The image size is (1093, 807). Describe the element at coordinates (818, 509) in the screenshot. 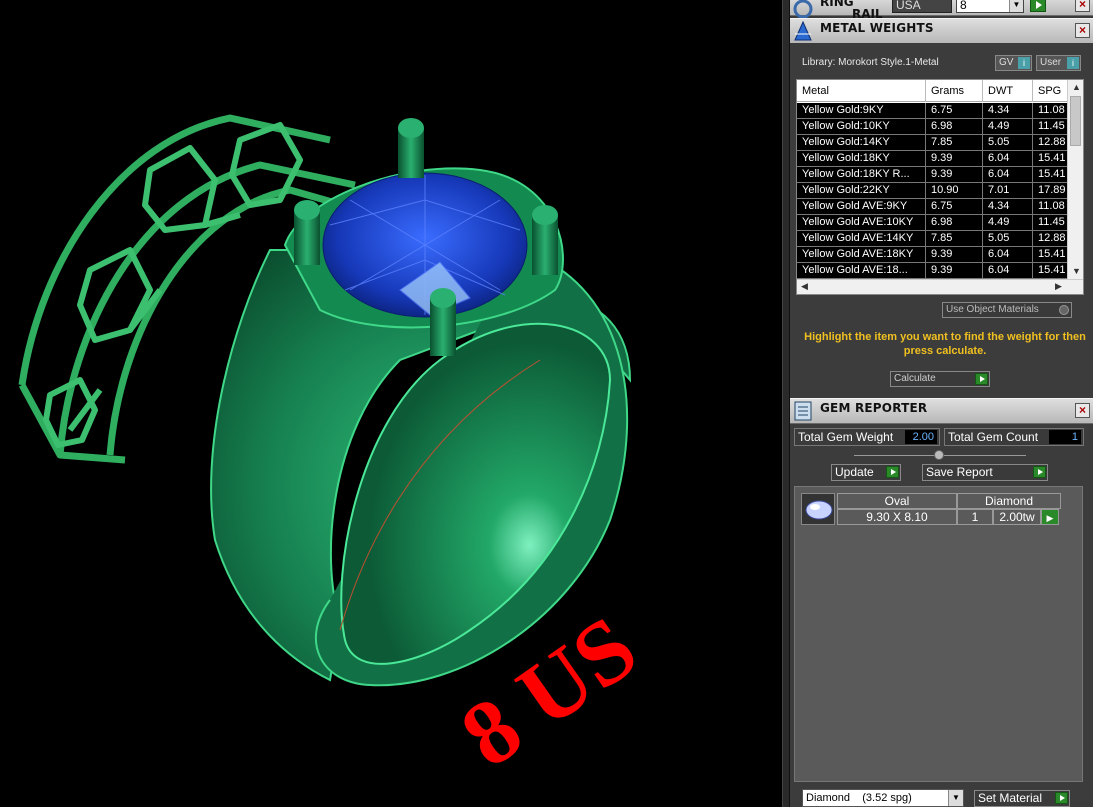

I see `oval-gem-icon` at that location.